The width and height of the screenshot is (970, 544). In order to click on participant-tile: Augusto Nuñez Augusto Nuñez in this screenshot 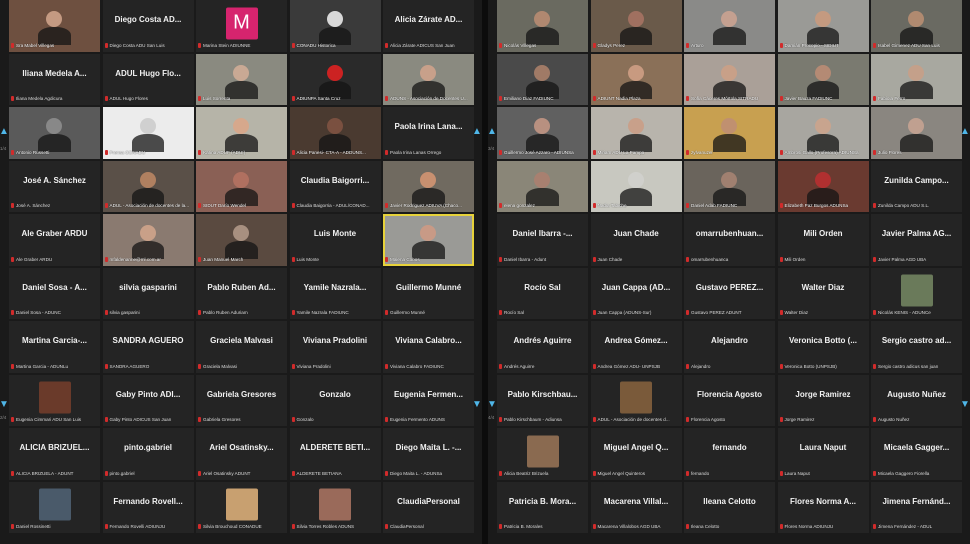, I will do `click(916, 400)`.